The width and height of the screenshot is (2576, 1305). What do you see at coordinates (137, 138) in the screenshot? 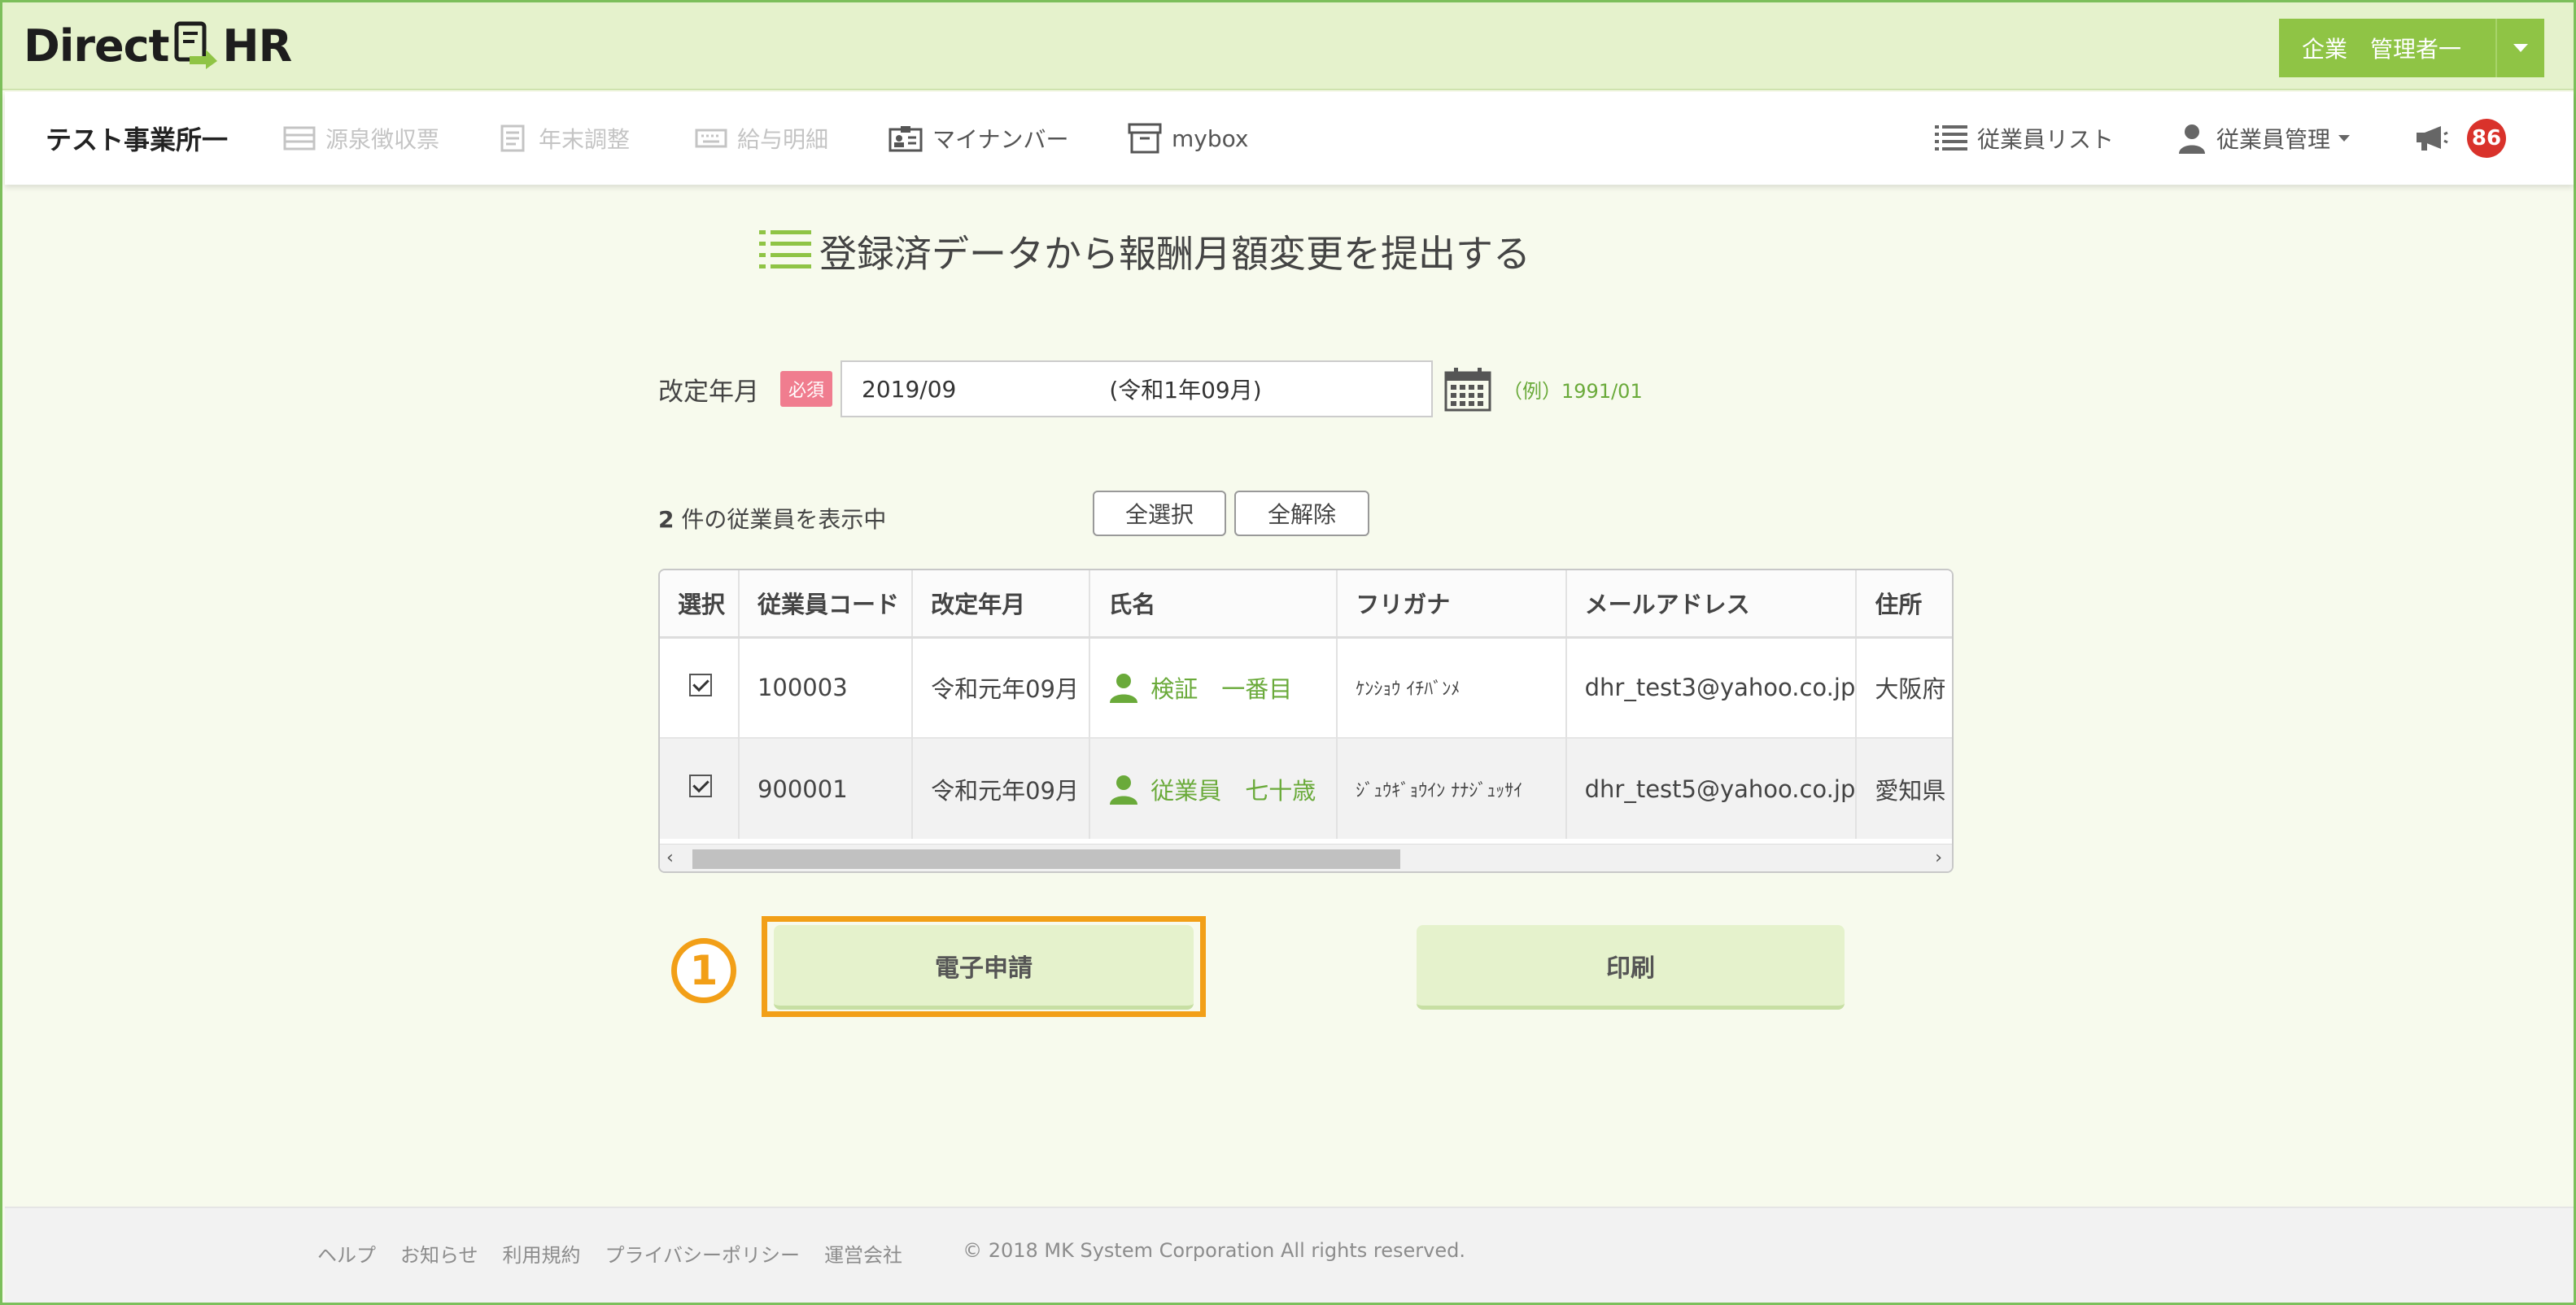
I see `office-name: テスト事業所一` at bounding box center [137, 138].